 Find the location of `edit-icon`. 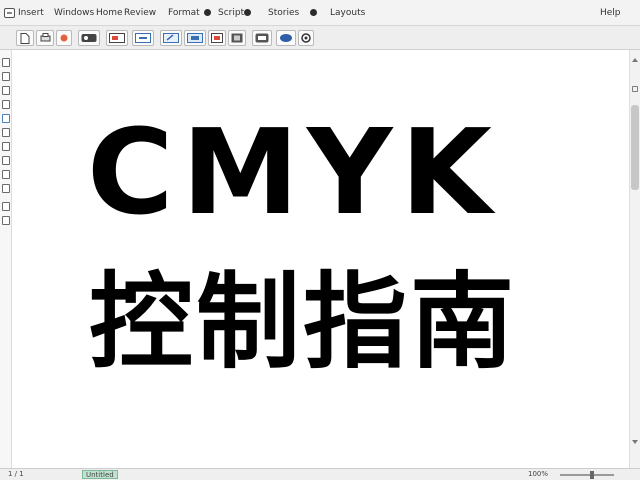

edit-icon is located at coordinates (171, 38).